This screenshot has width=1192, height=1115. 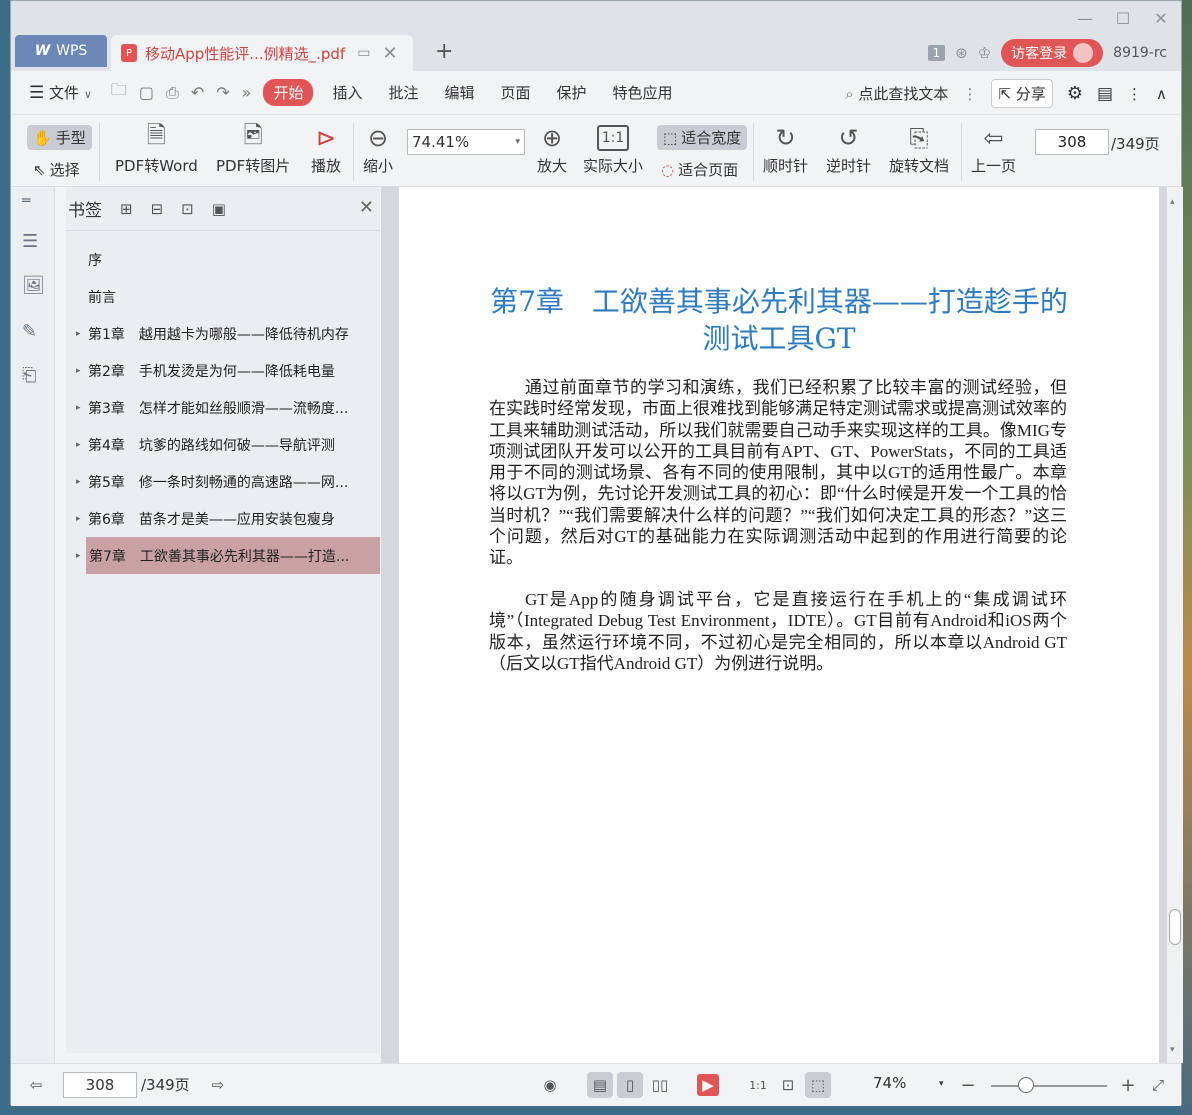 I want to click on zoom-slider-knob, so click(x=1025, y=1085).